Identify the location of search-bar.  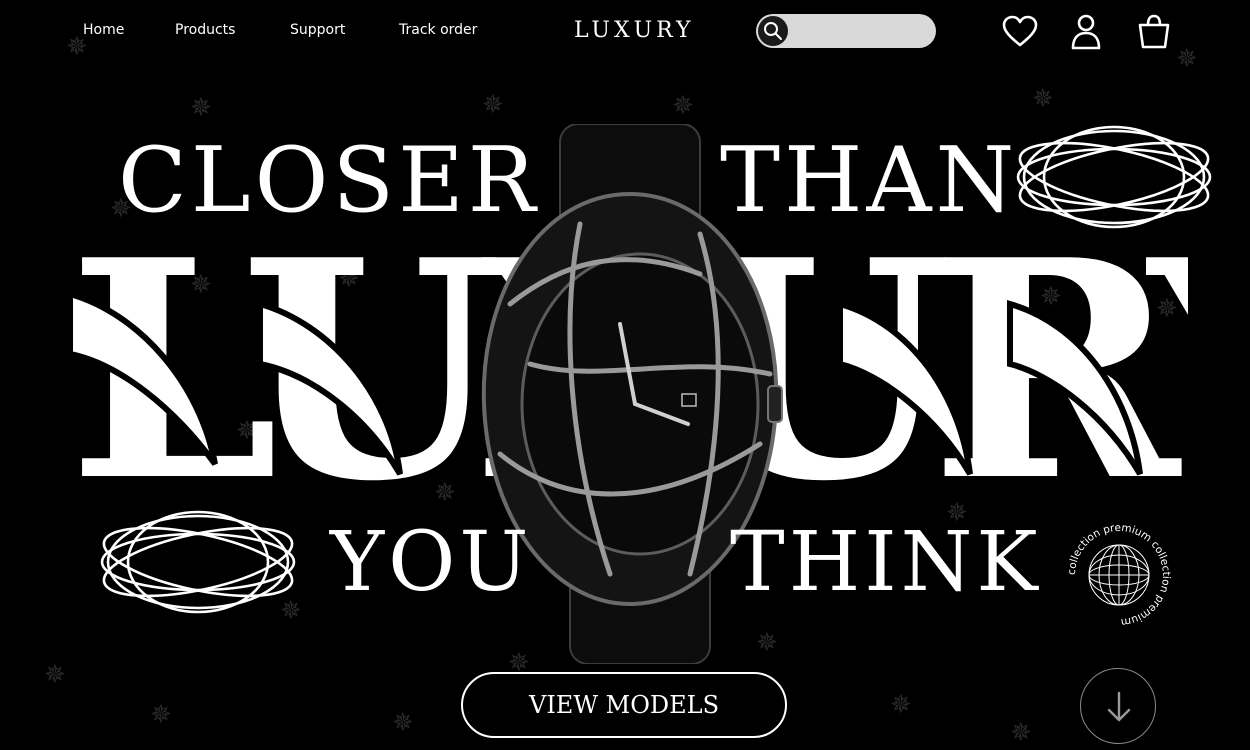
(846, 31).